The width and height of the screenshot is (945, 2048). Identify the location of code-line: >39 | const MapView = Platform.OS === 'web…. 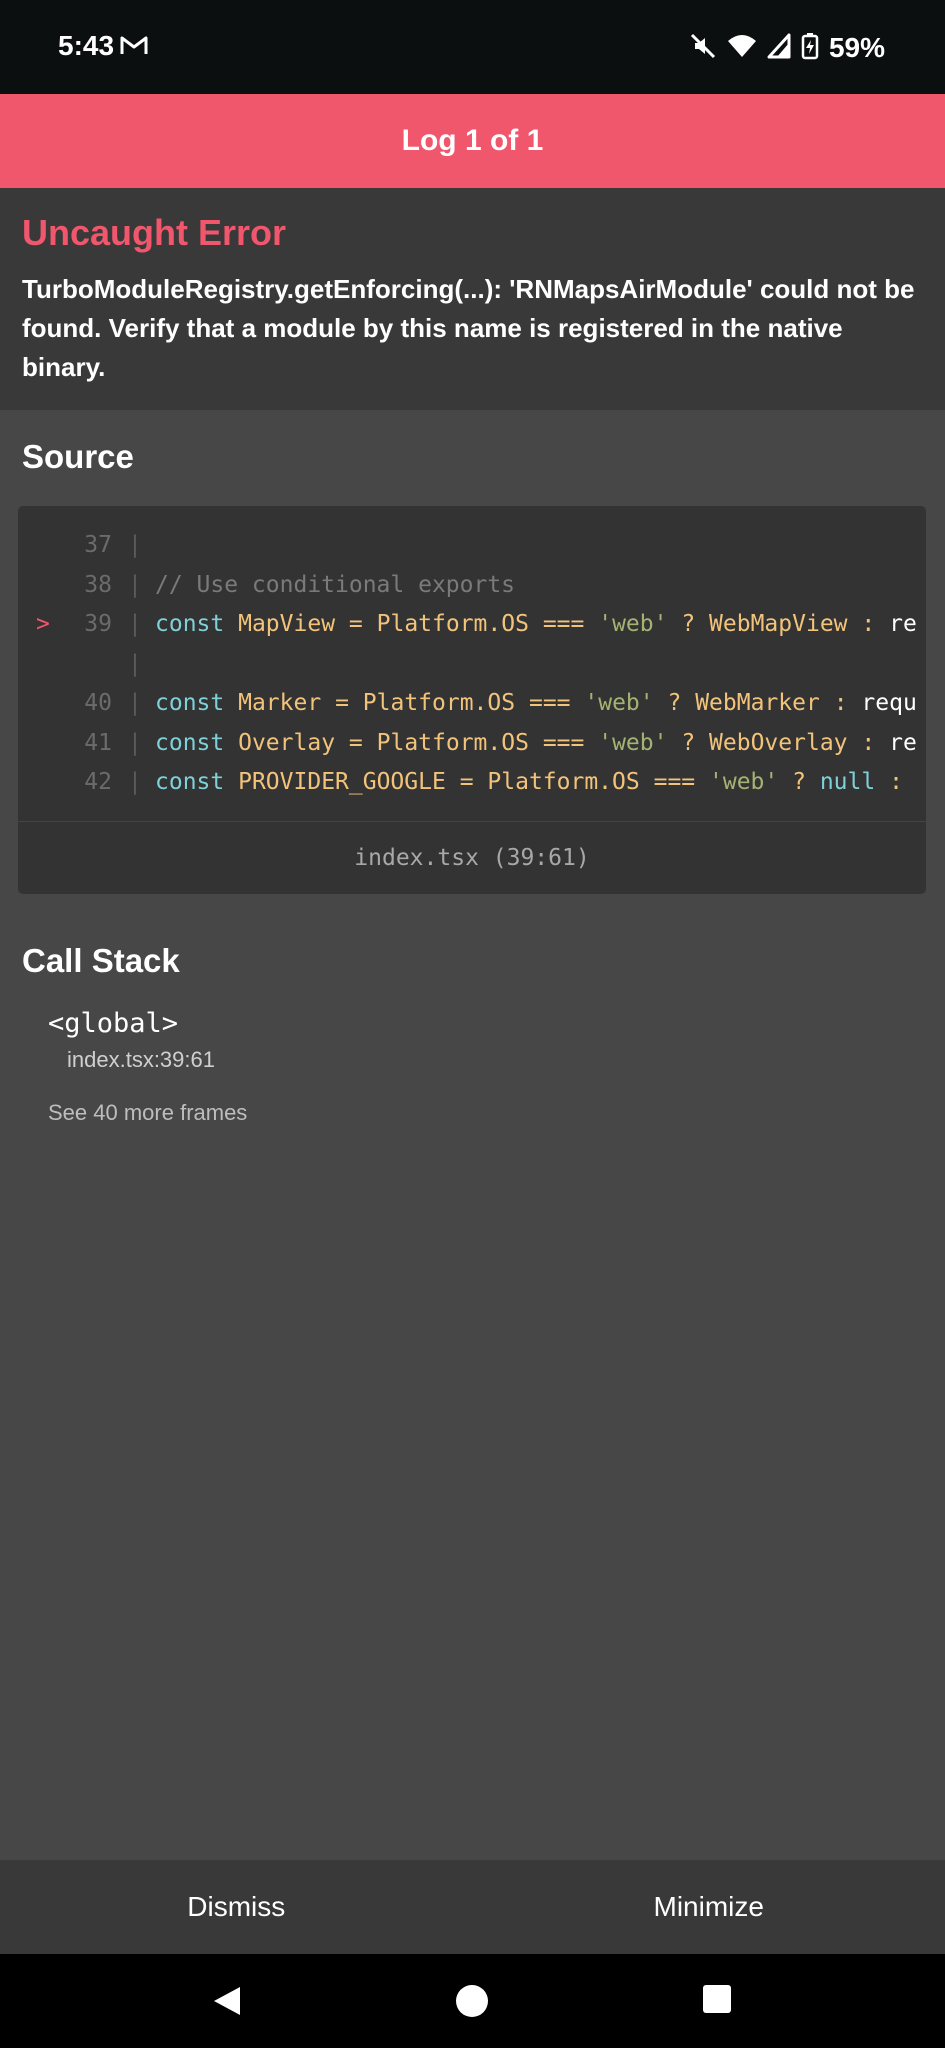
(472, 625).